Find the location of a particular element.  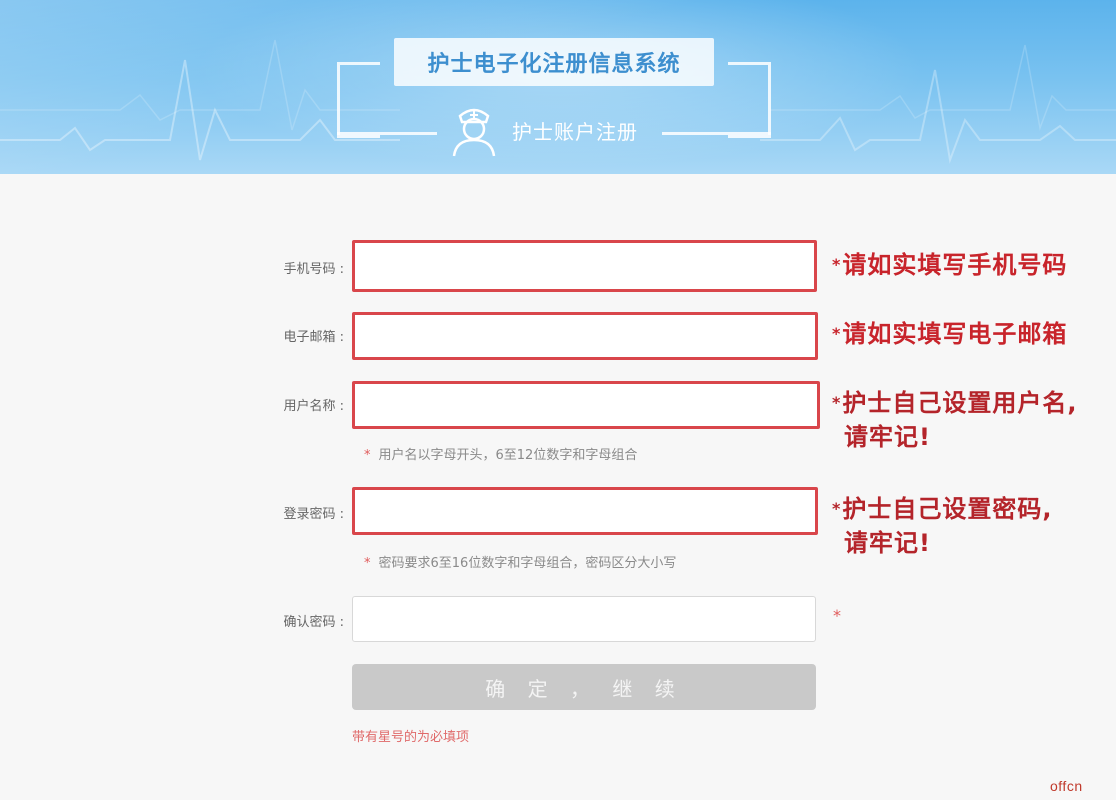

password-annotation-line2: 请牢记! is located at coordinates (887, 543).